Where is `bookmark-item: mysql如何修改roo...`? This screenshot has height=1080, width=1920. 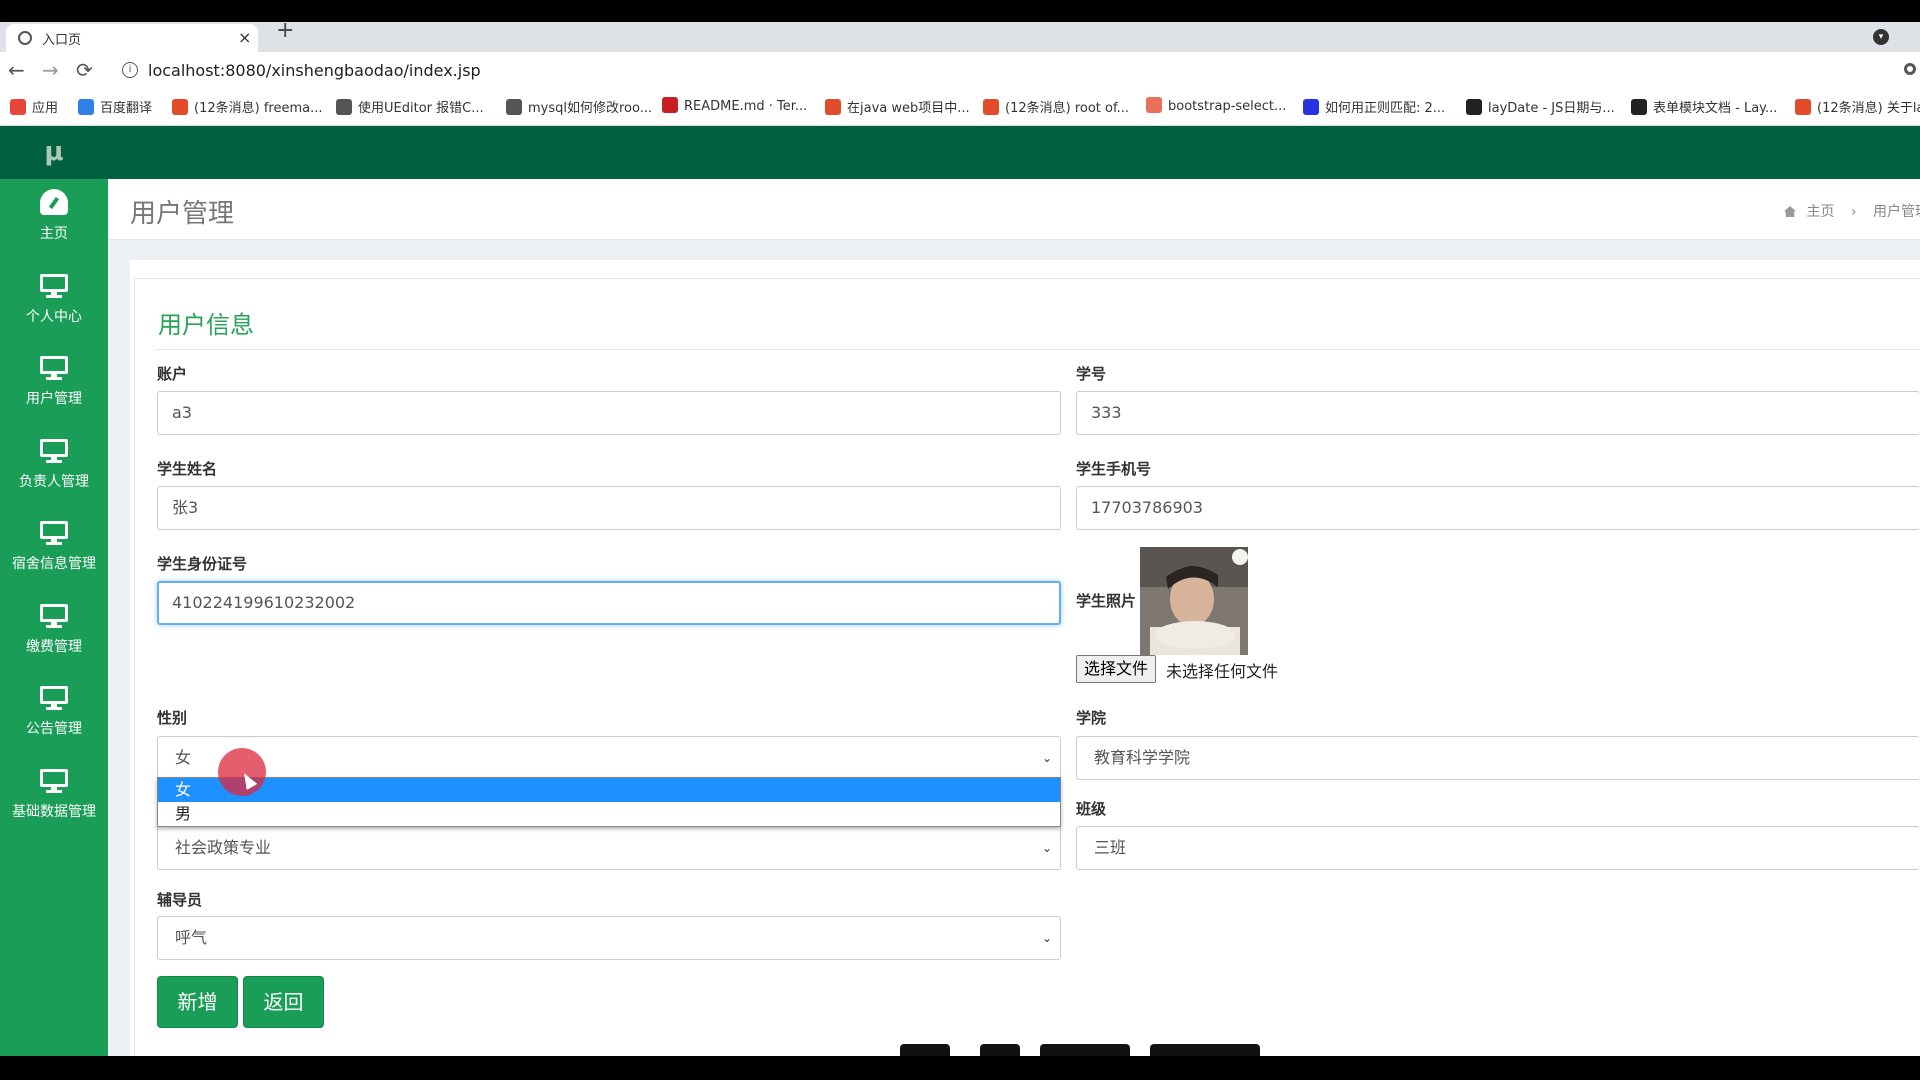 bookmark-item: mysql如何修改roo... is located at coordinates (579, 107).